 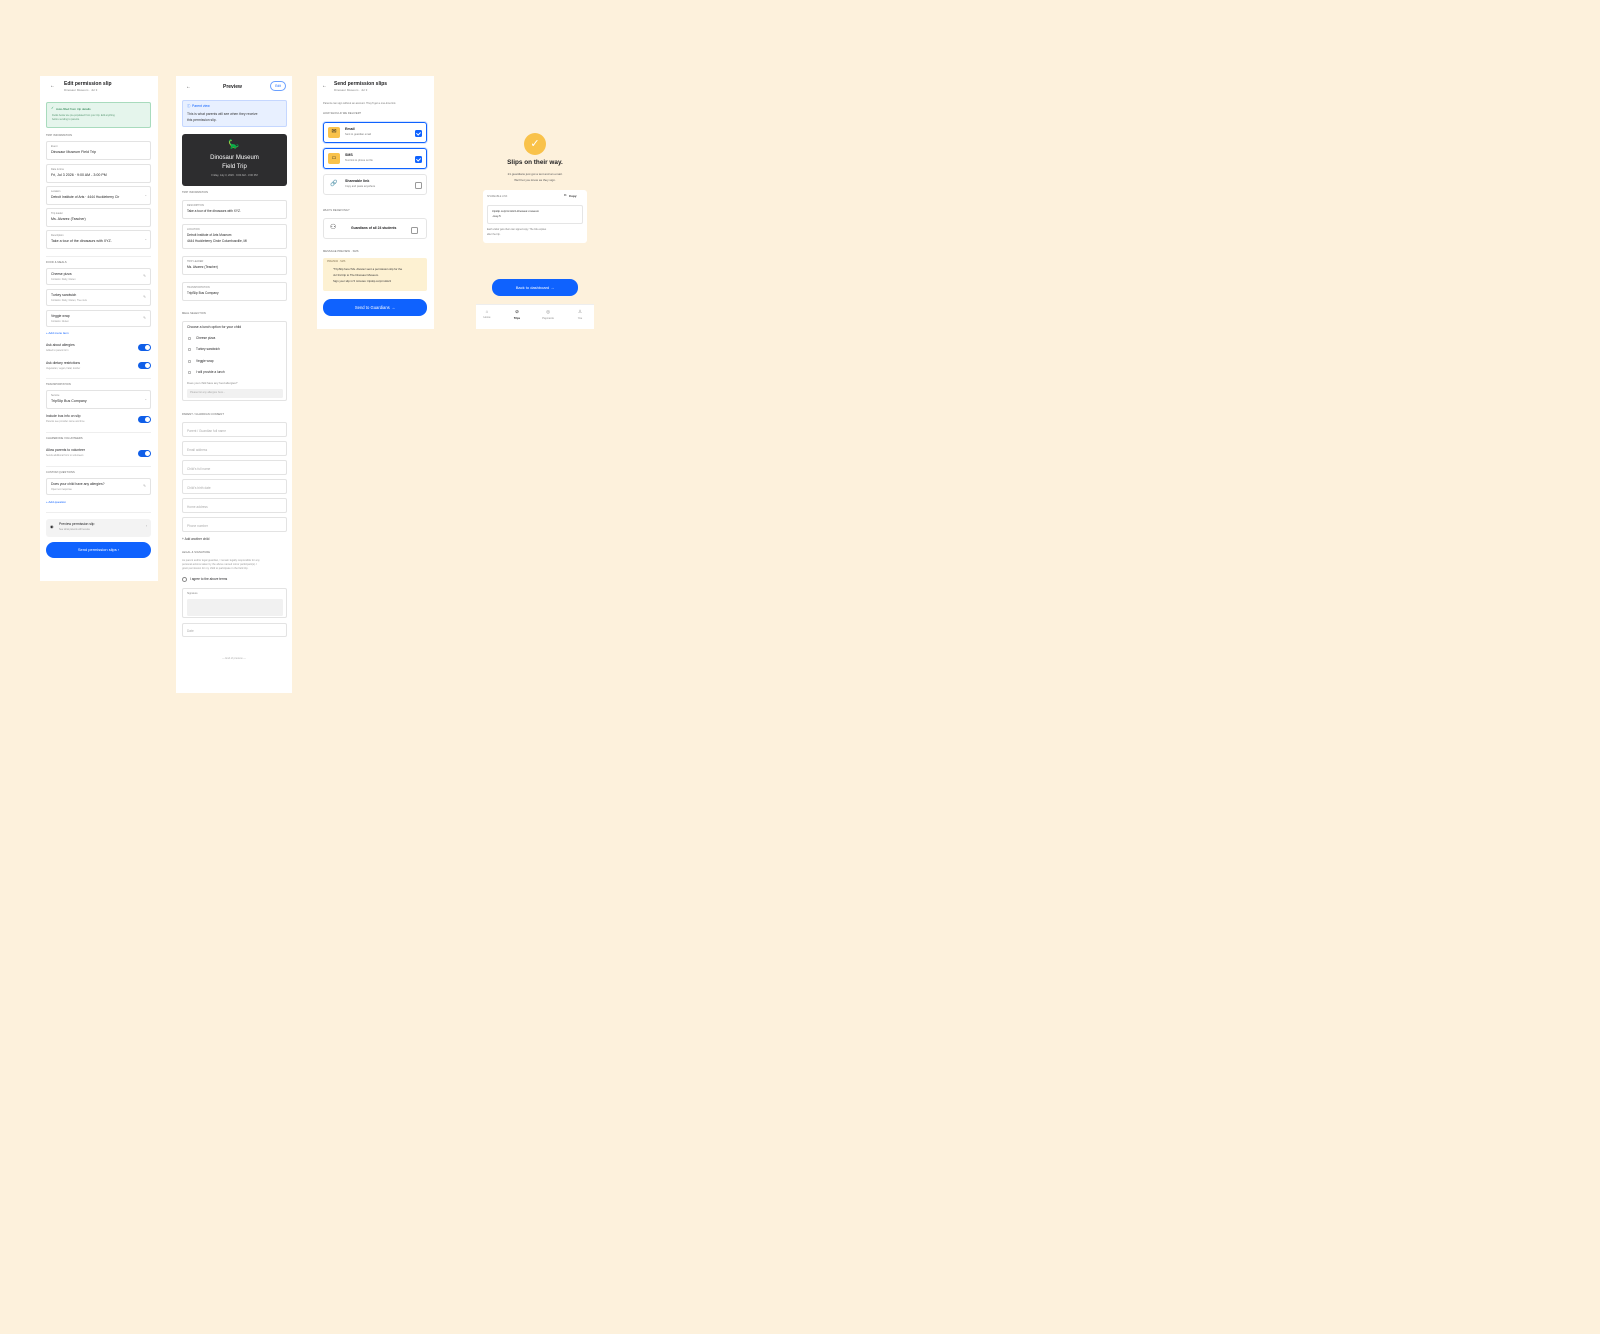 What do you see at coordinates (212, 383) in the screenshot?
I see `allergy-question: Does your child have any food allergies?` at bounding box center [212, 383].